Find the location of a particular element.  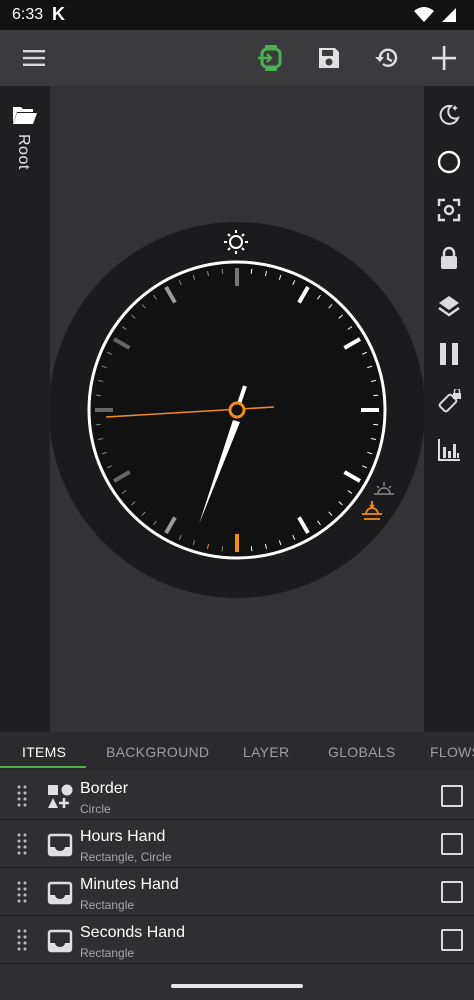

item-title: Seconds Hand is located at coordinates (132, 932).